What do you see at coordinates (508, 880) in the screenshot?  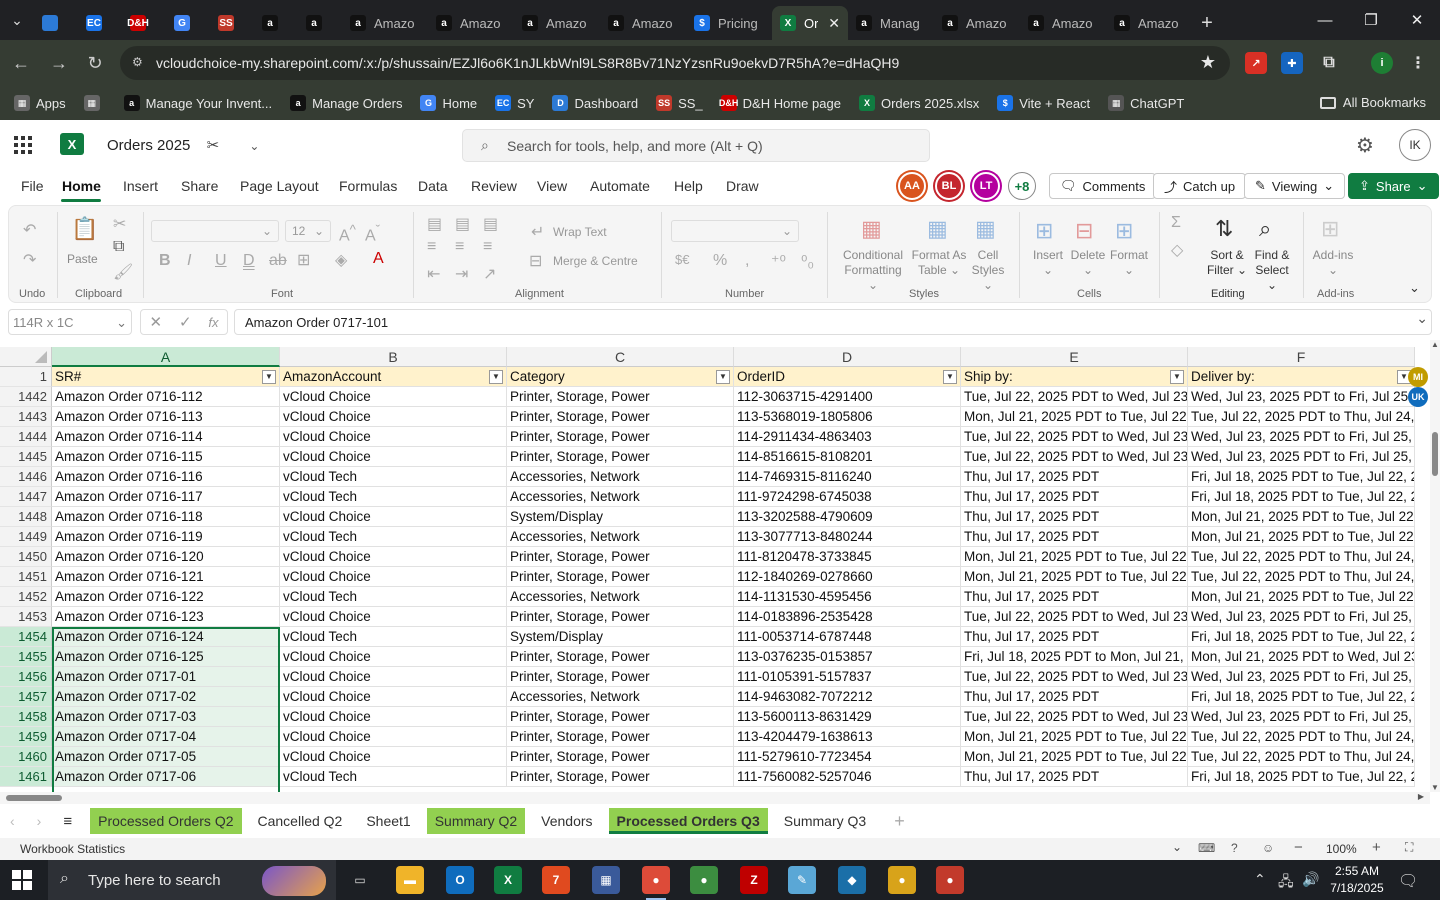 I see `excel-icon: X` at bounding box center [508, 880].